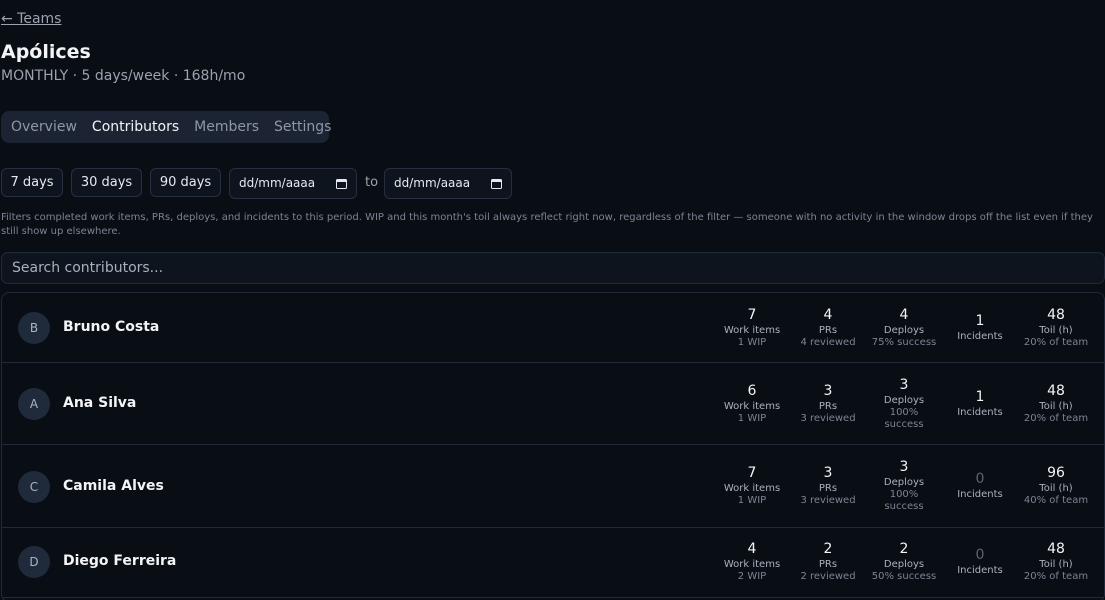  What do you see at coordinates (31, 19) in the screenshot?
I see `back-to-teams-link: ← Teams` at bounding box center [31, 19].